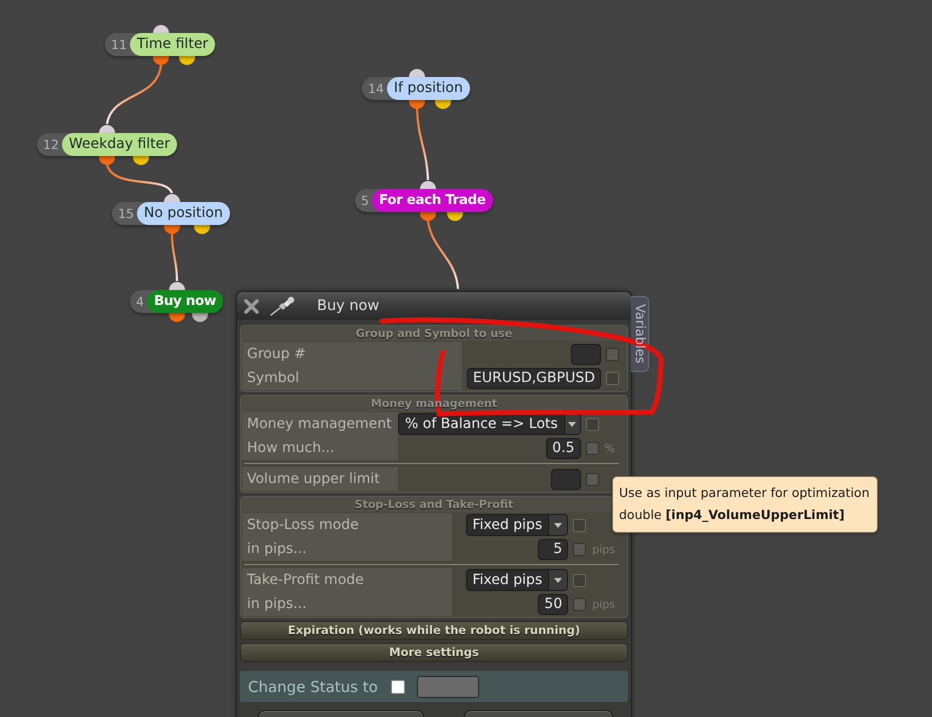 This screenshot has height=717, width=932. Describe the element at coordinates (376, 89) in the screenshot. I see `node-number: 14` at that location.